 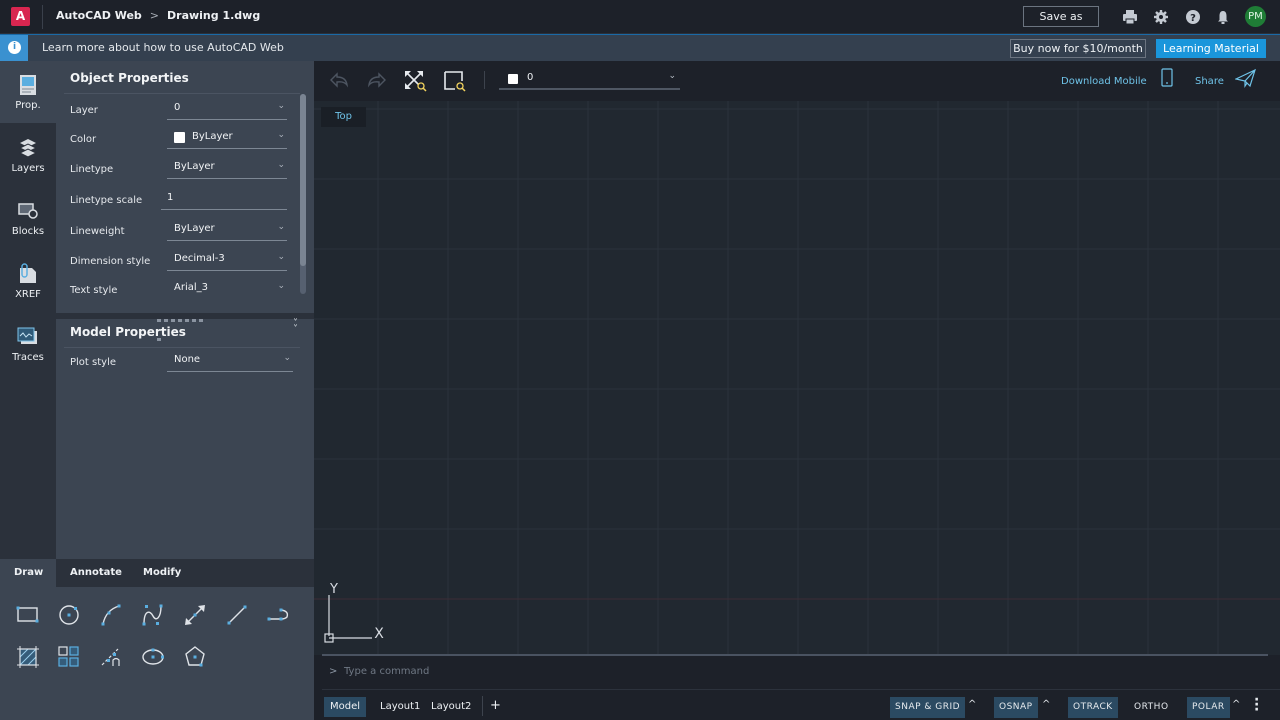 I want to click on hatch-tool-icon, so click(x=28, y=657).